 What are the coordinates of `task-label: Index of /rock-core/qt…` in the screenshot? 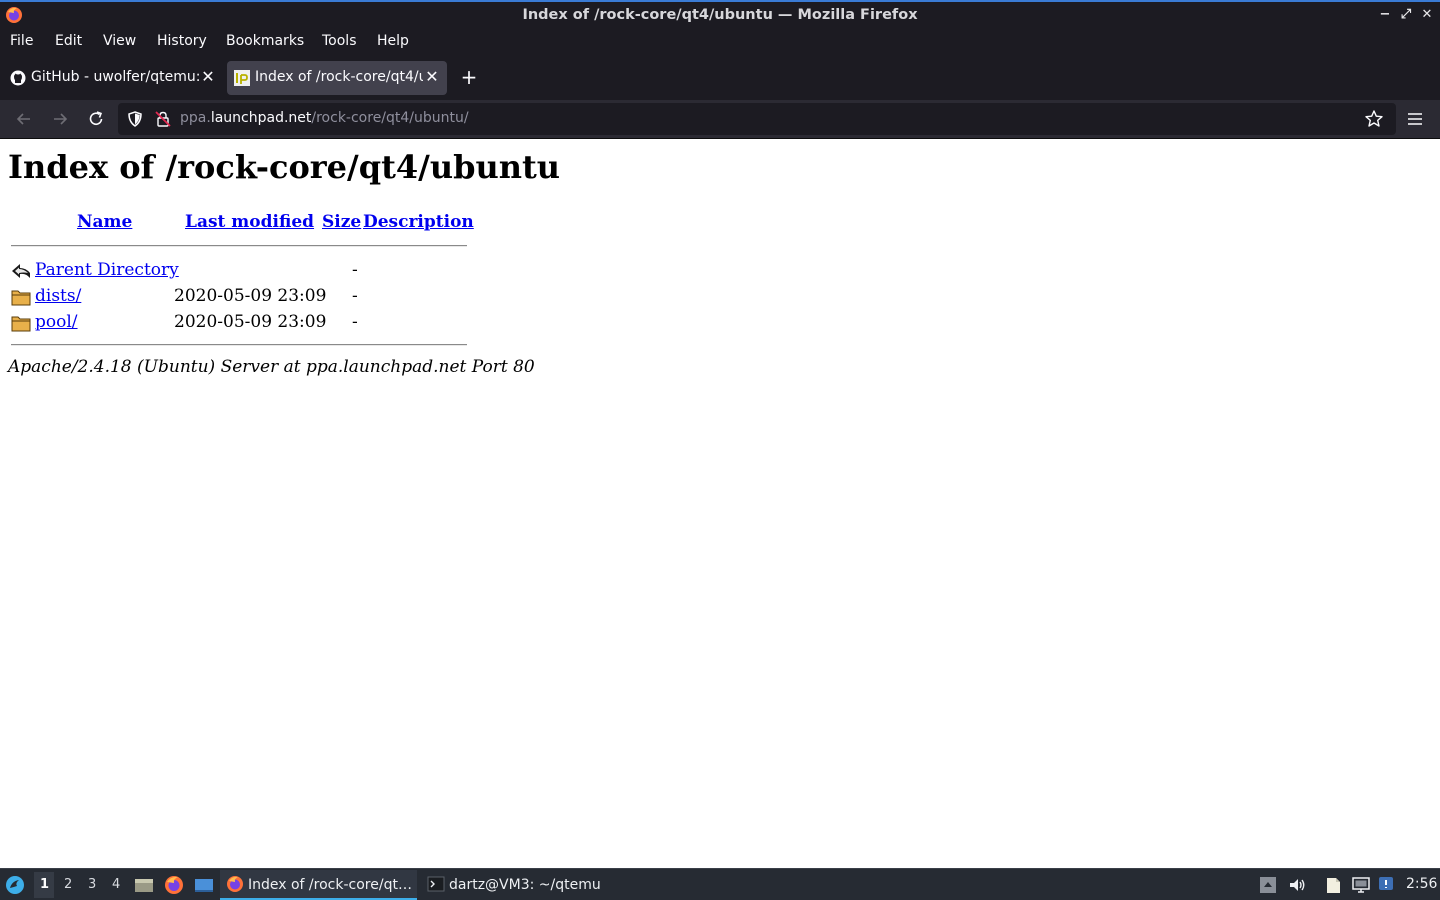 It's located at (330, 885).